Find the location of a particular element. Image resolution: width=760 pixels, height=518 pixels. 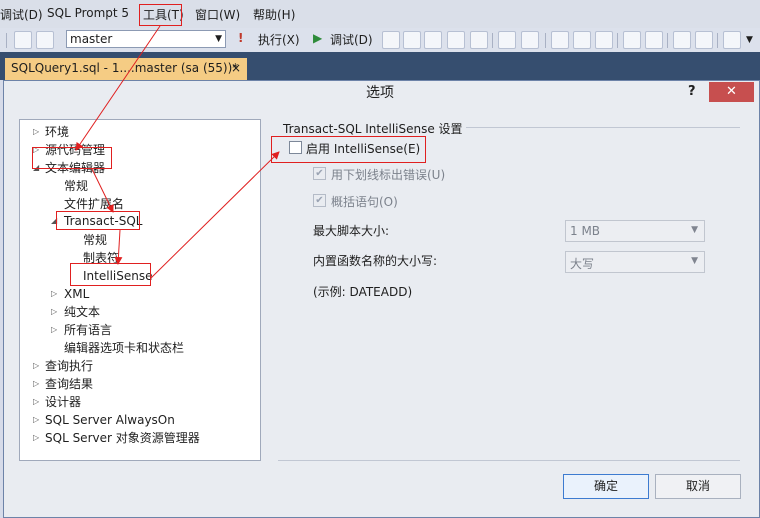

arrow-tsql-to-intellisense is located at coordinates (118, 247).